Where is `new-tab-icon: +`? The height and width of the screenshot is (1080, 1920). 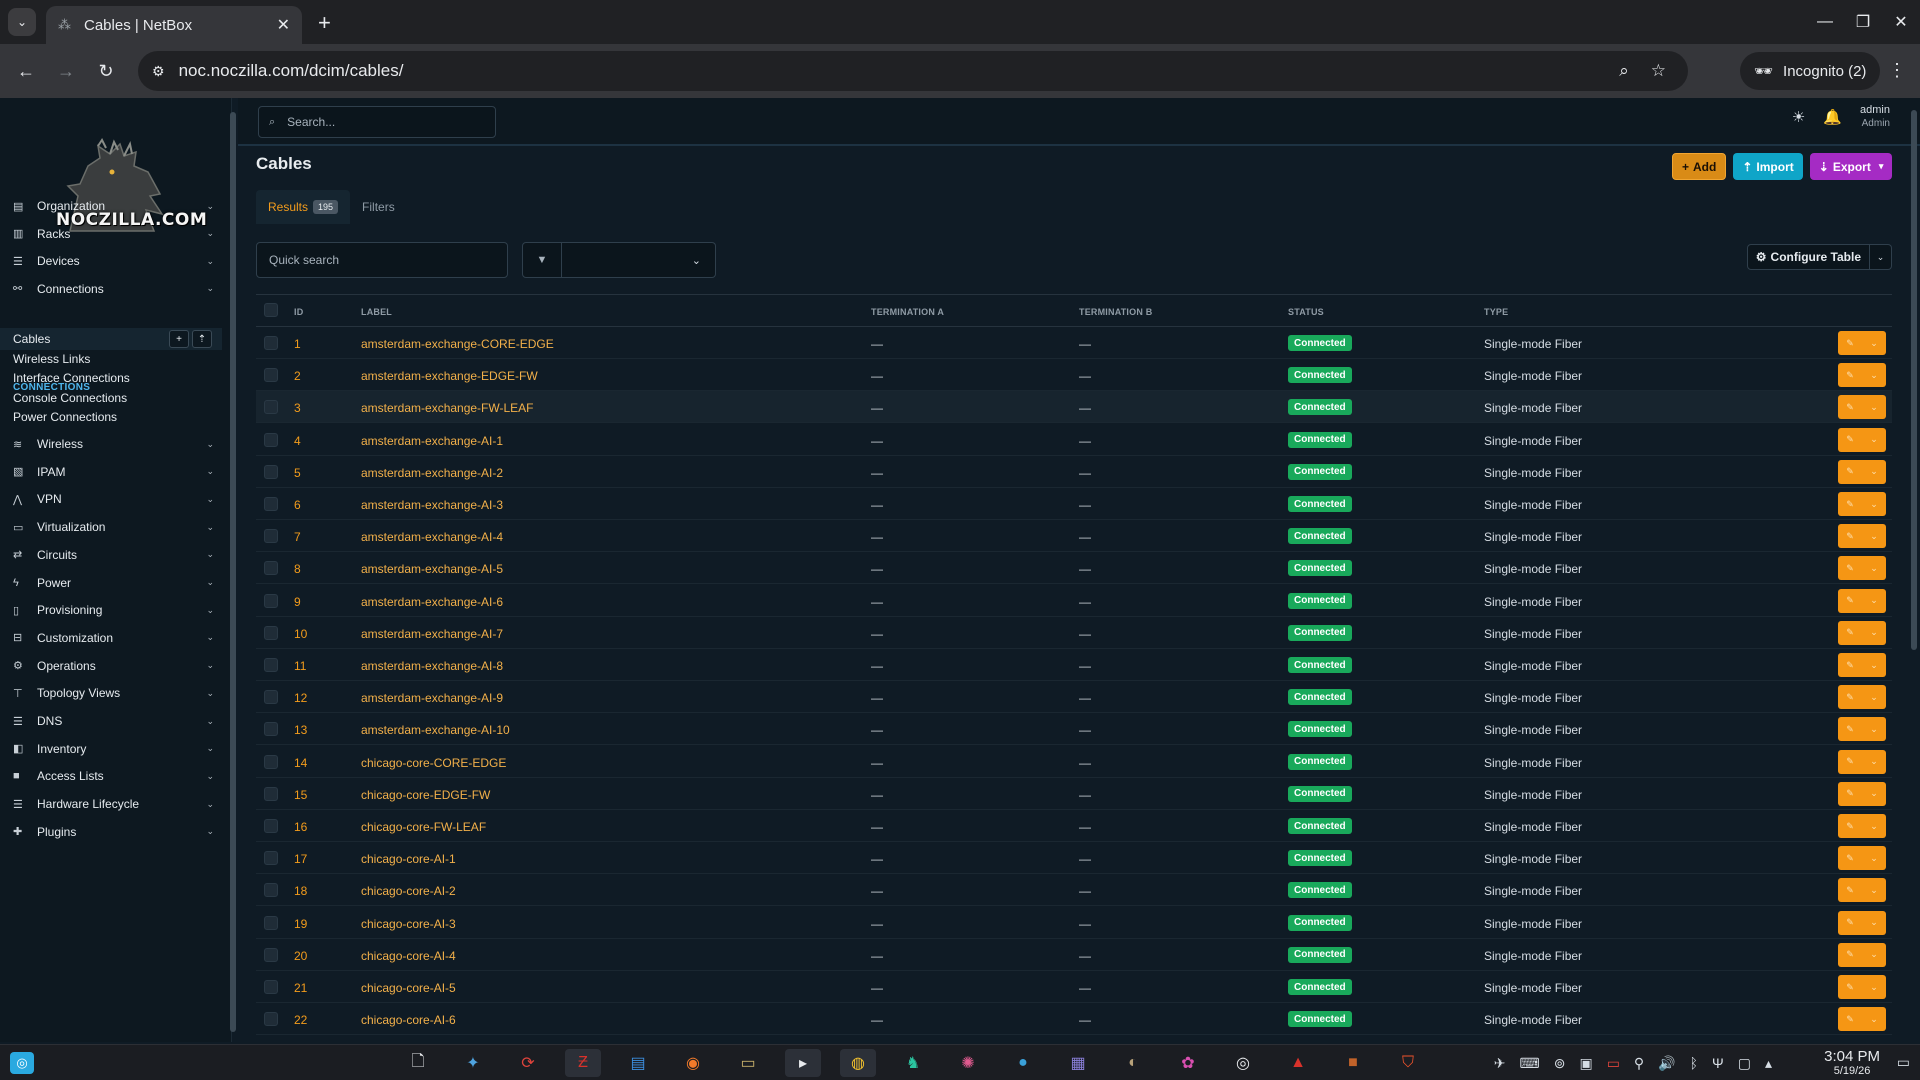 new-tab-icon: + is located at coordinates (324, 23).